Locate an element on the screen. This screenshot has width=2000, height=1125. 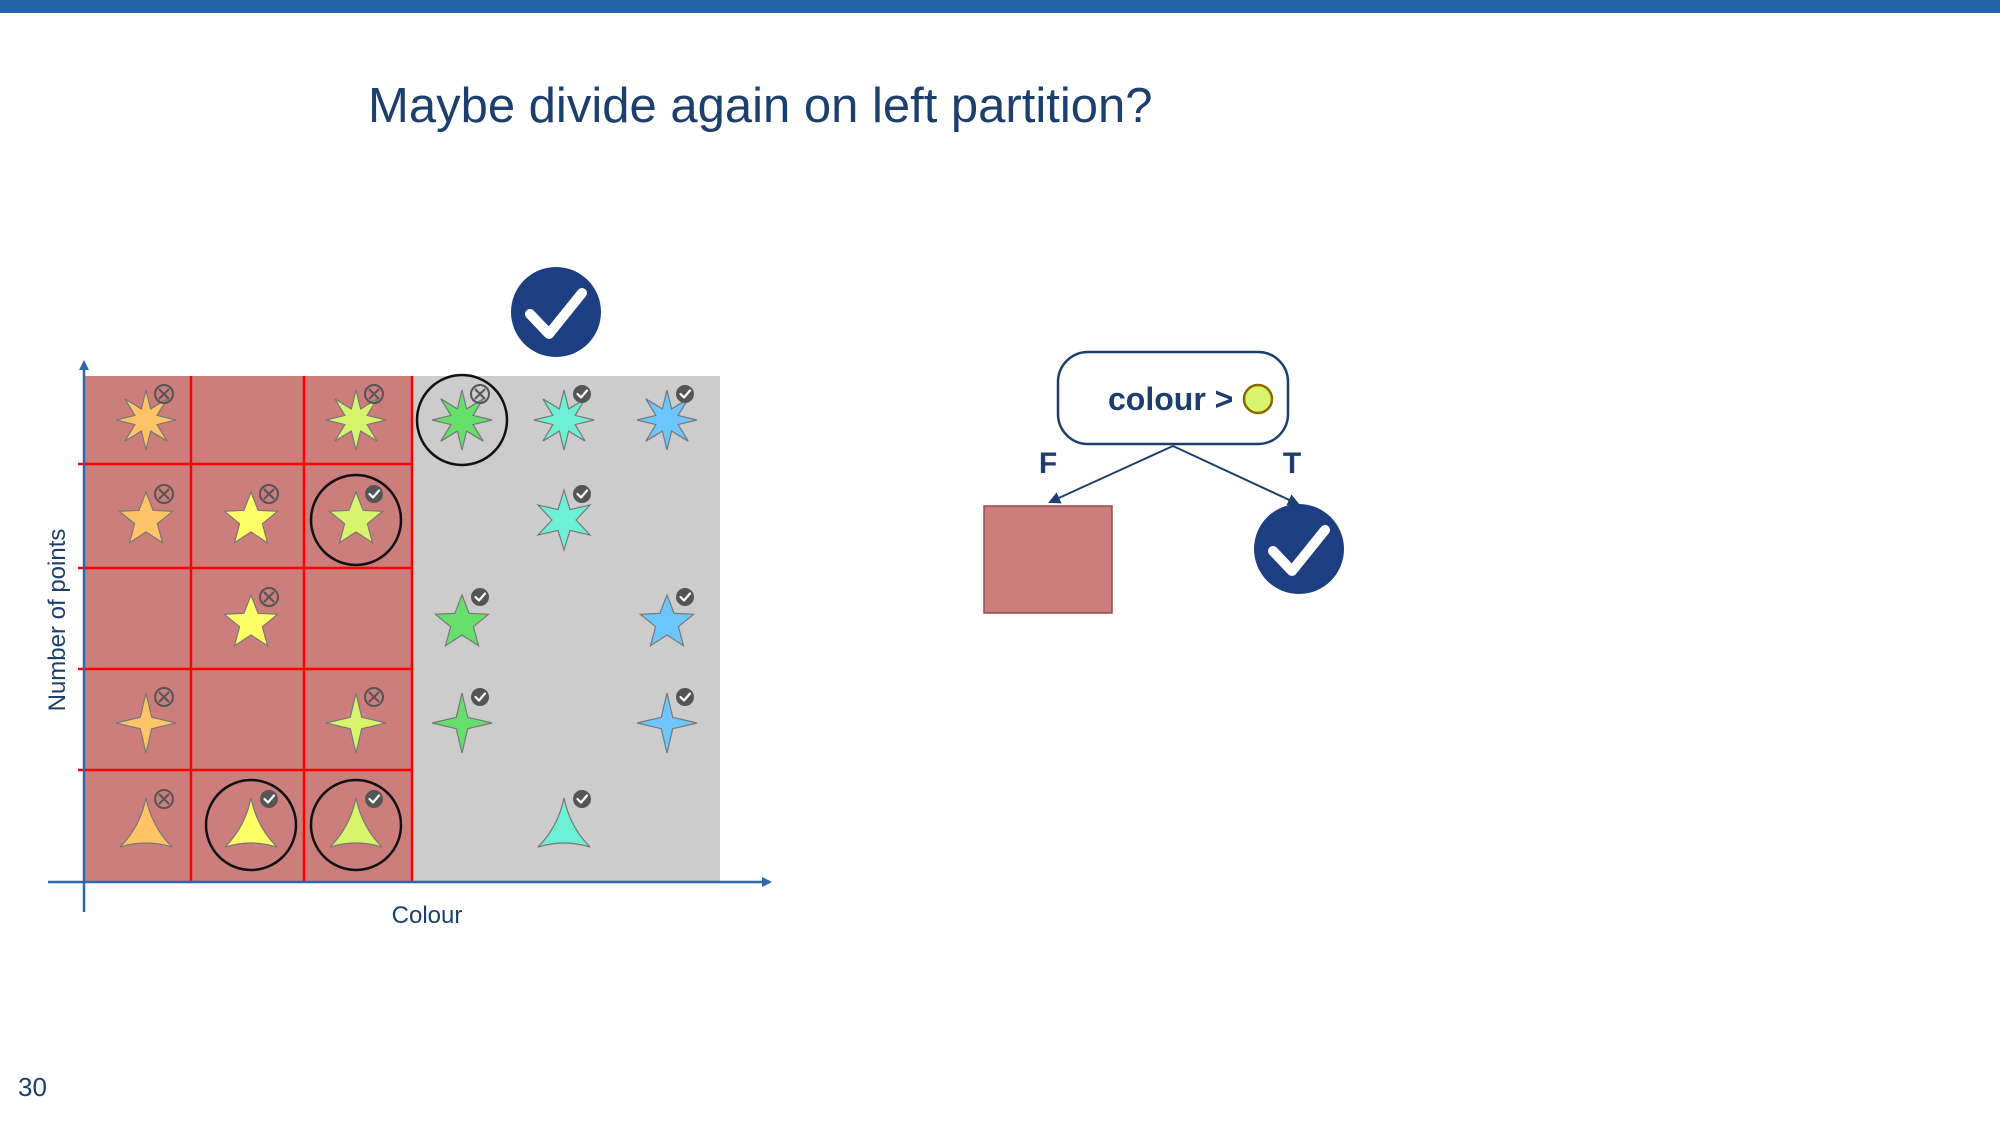
true-branch-edge is located at coordinates (1236, 475).